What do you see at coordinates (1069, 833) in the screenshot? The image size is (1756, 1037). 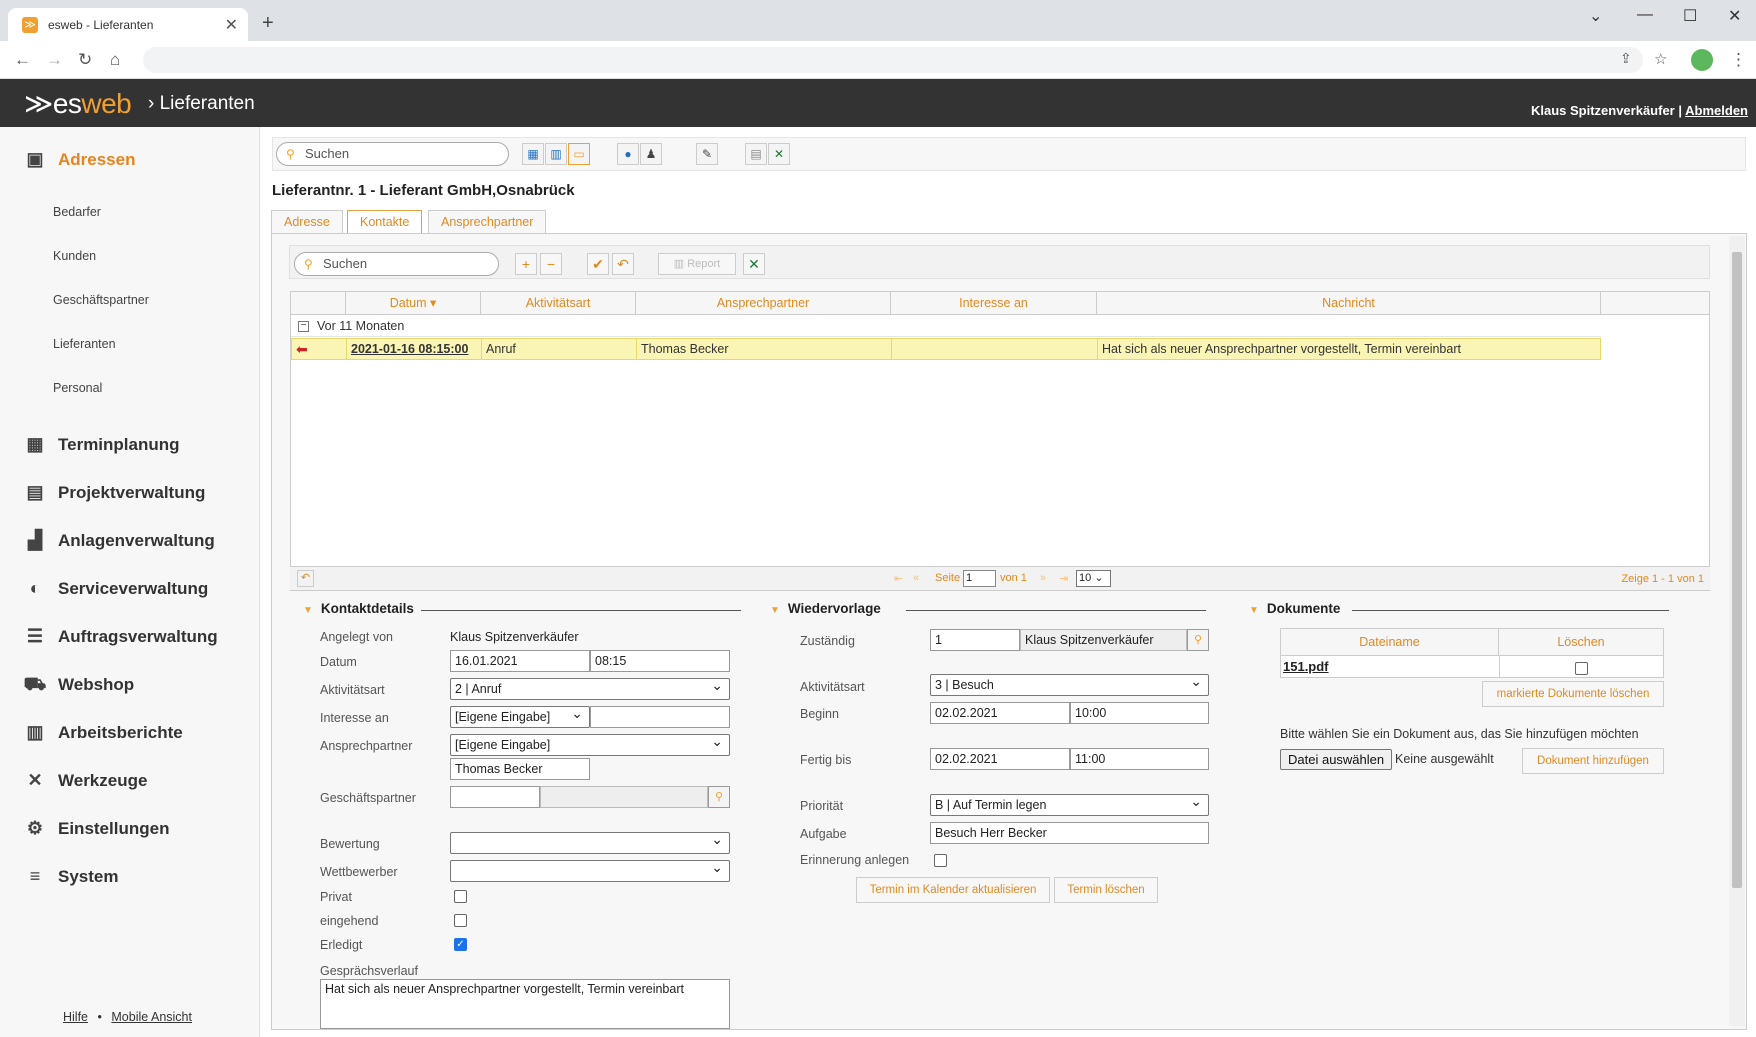 I see `aufgabe-field: Besuch Herr Becker` at bounding box center [1069, 833].